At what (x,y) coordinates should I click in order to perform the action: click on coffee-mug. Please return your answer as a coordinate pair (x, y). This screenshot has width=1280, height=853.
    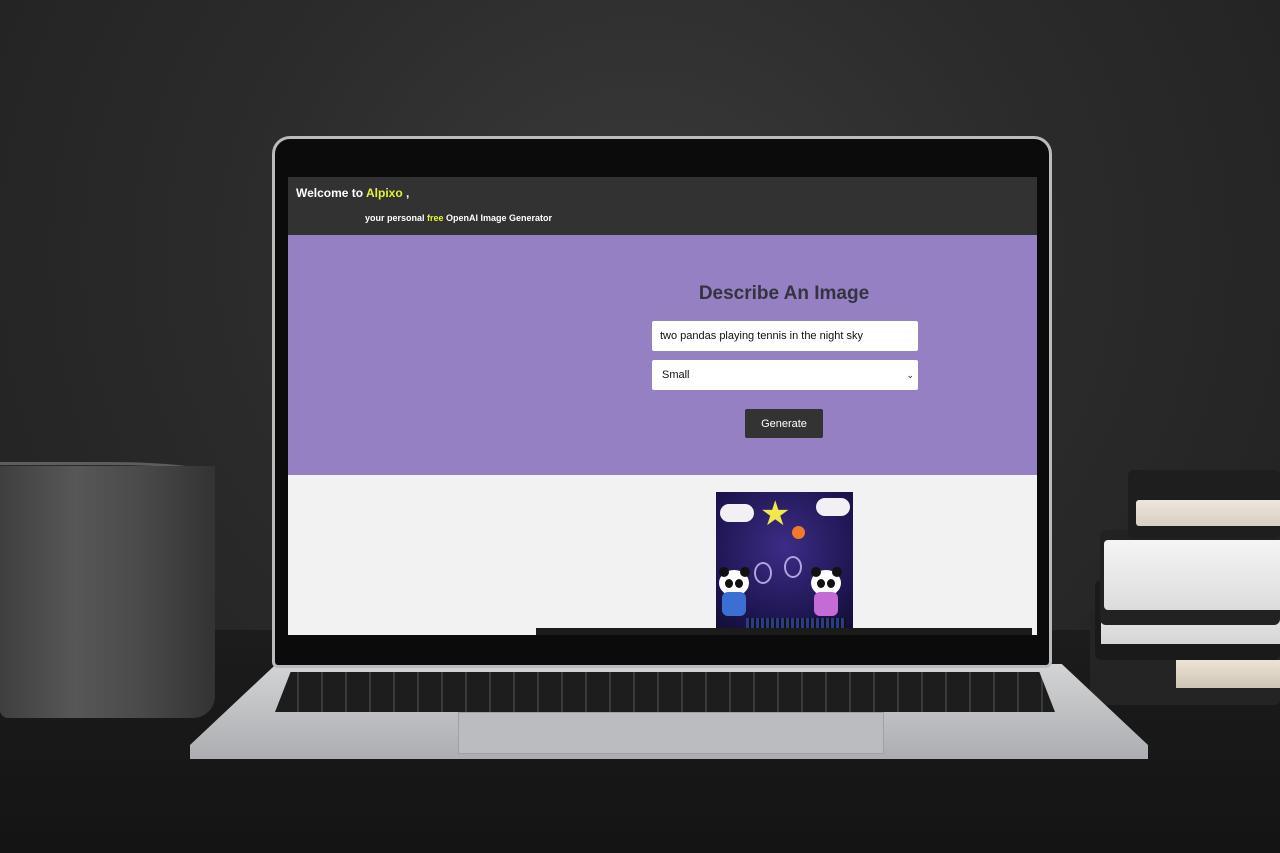
    Looking at the image, I should click on (107, 592).